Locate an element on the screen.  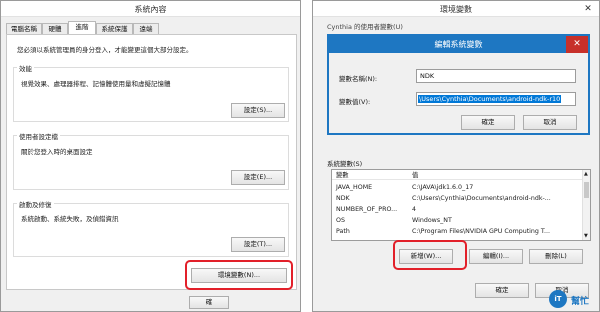
edit-ok-button: 確定 is located at coordinates (488, 122).